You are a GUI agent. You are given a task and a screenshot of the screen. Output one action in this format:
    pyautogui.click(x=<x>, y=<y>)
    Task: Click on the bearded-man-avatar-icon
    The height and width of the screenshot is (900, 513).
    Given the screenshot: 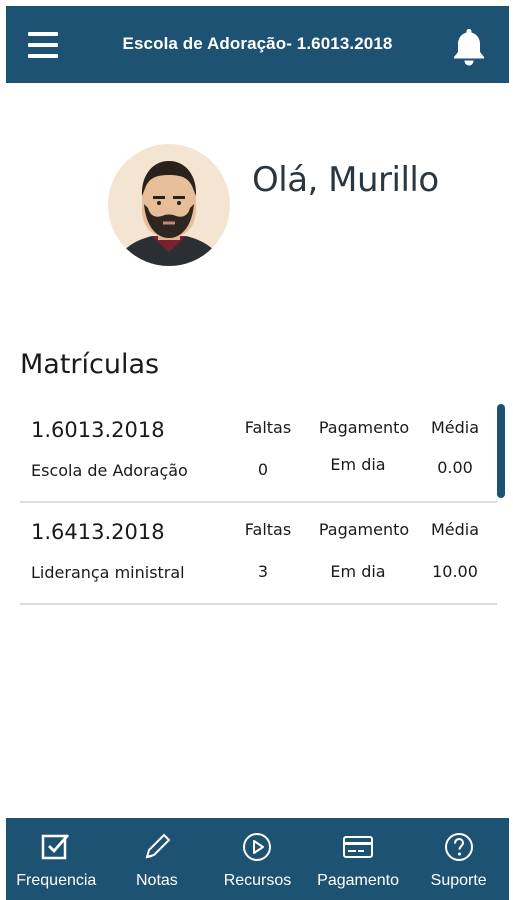 What is the action you would take?
    pyautogui.click(x=169, y=205)
    